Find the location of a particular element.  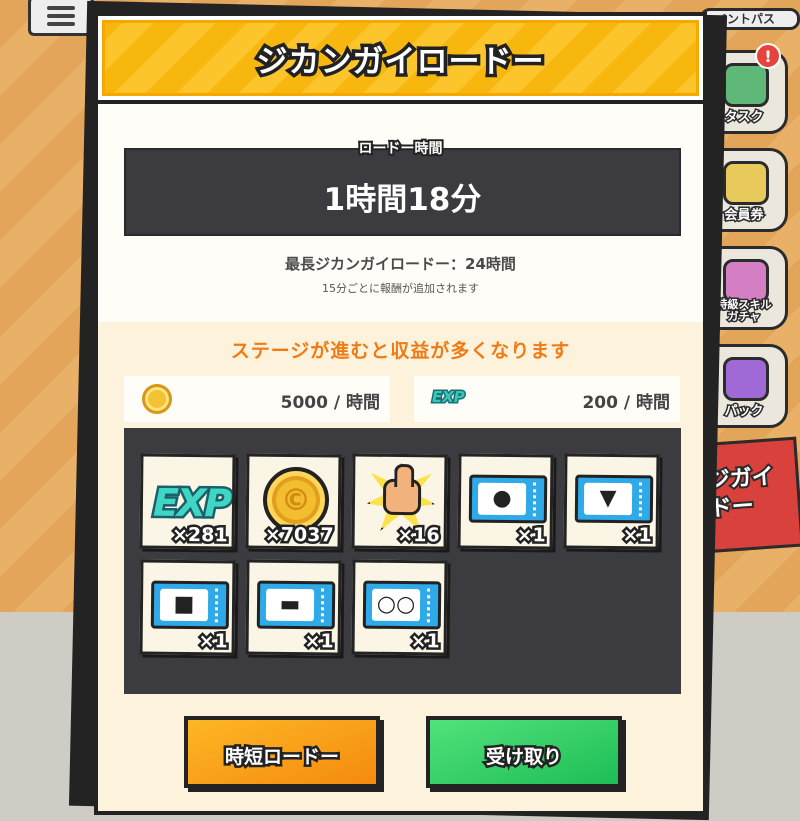

claim-label: 受け取り is located at coordinates (523, 757).